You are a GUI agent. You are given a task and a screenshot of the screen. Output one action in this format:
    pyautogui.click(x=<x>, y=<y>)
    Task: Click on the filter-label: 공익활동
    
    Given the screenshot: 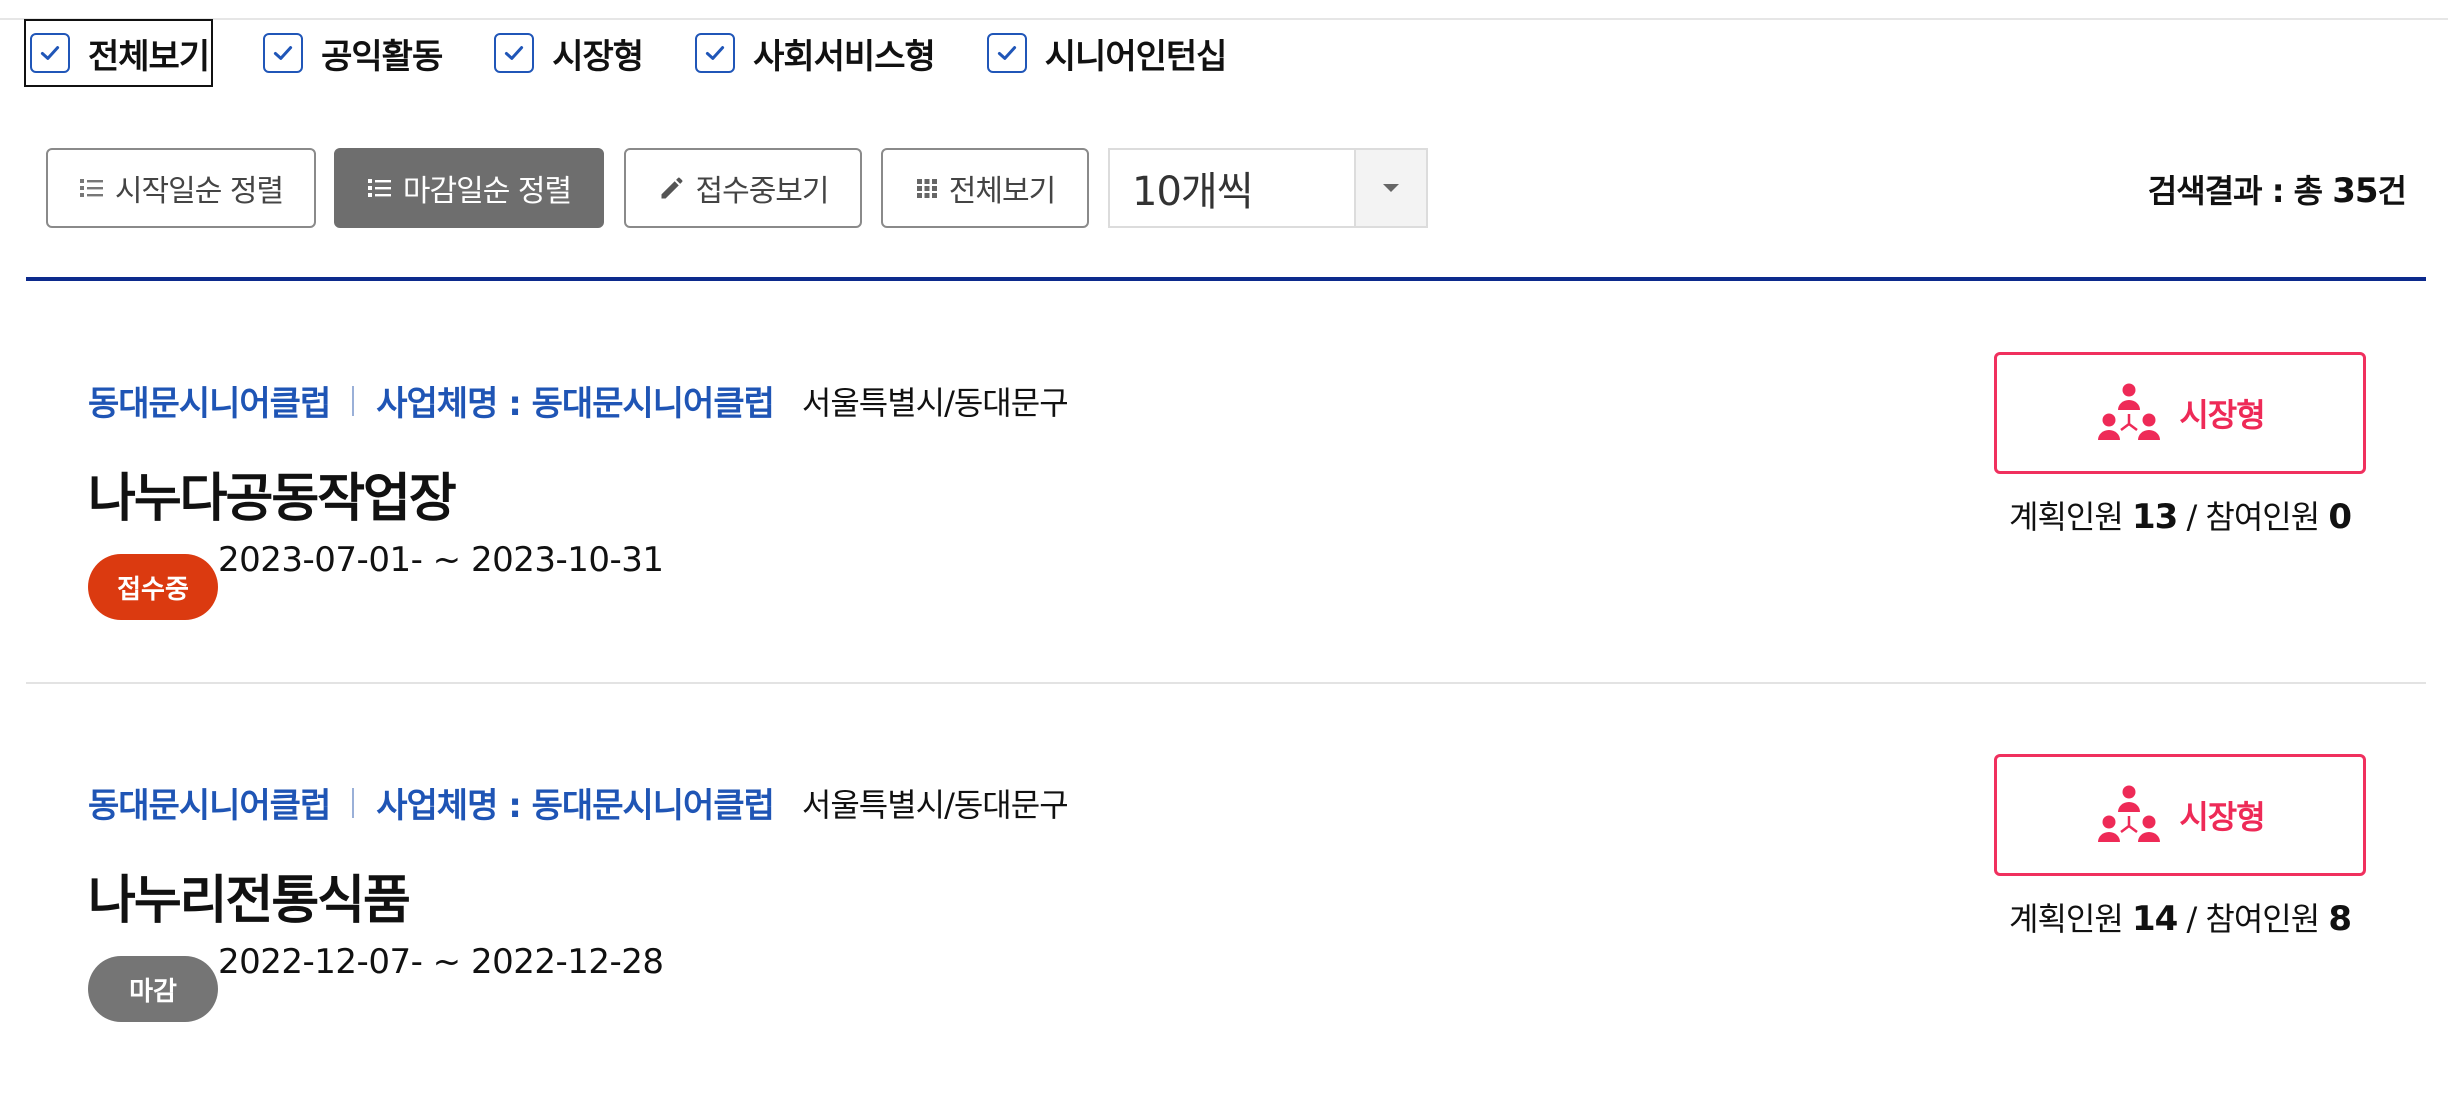 What is the action you would take?
    pyautogui.click(x=382, y=56)
    